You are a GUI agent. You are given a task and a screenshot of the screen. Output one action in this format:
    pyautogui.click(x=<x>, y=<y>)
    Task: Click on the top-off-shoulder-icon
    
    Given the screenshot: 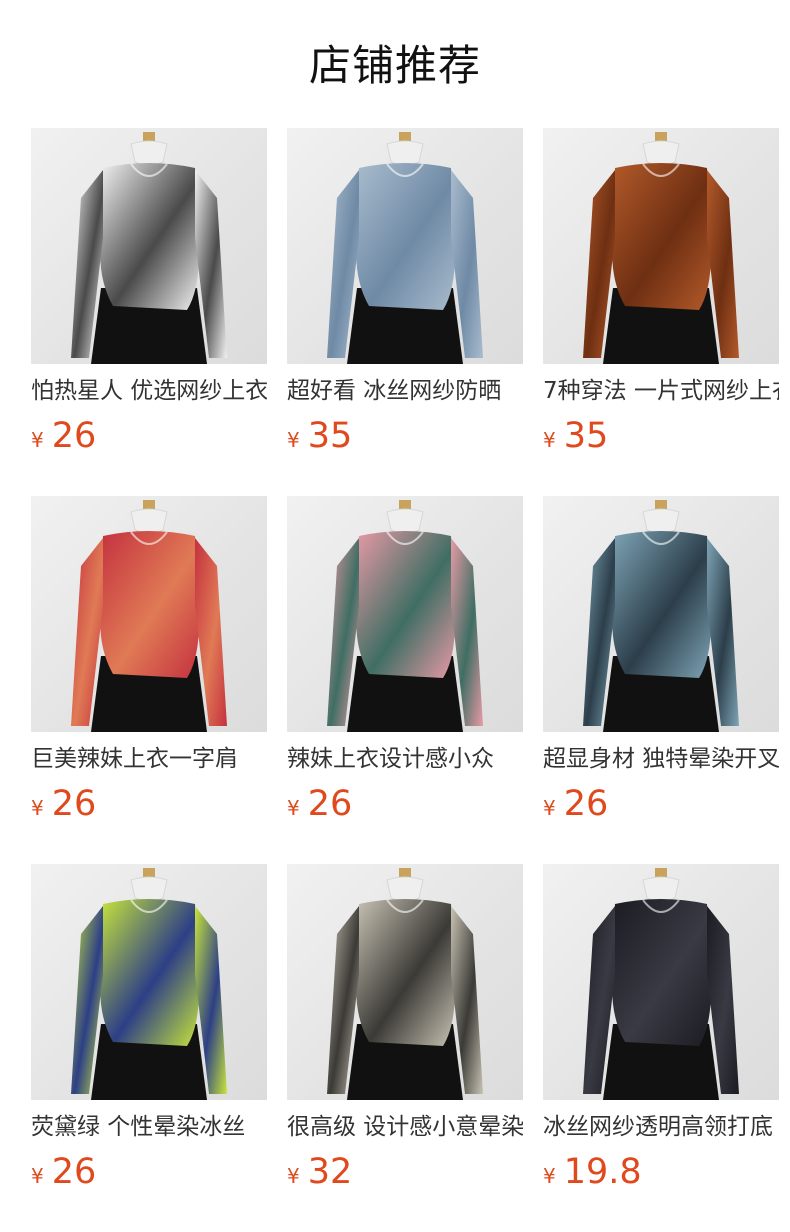 What is the action you would take?
    pyautogui.click(x=149, y=616)
    